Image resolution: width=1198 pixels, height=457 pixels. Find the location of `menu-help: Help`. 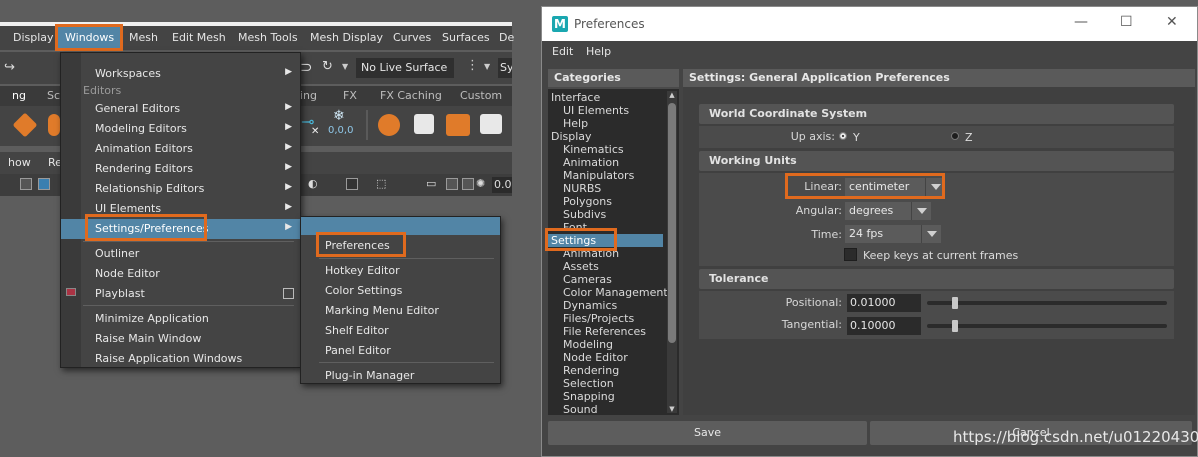

menu-help: Help is located at coordinates (598, 51).